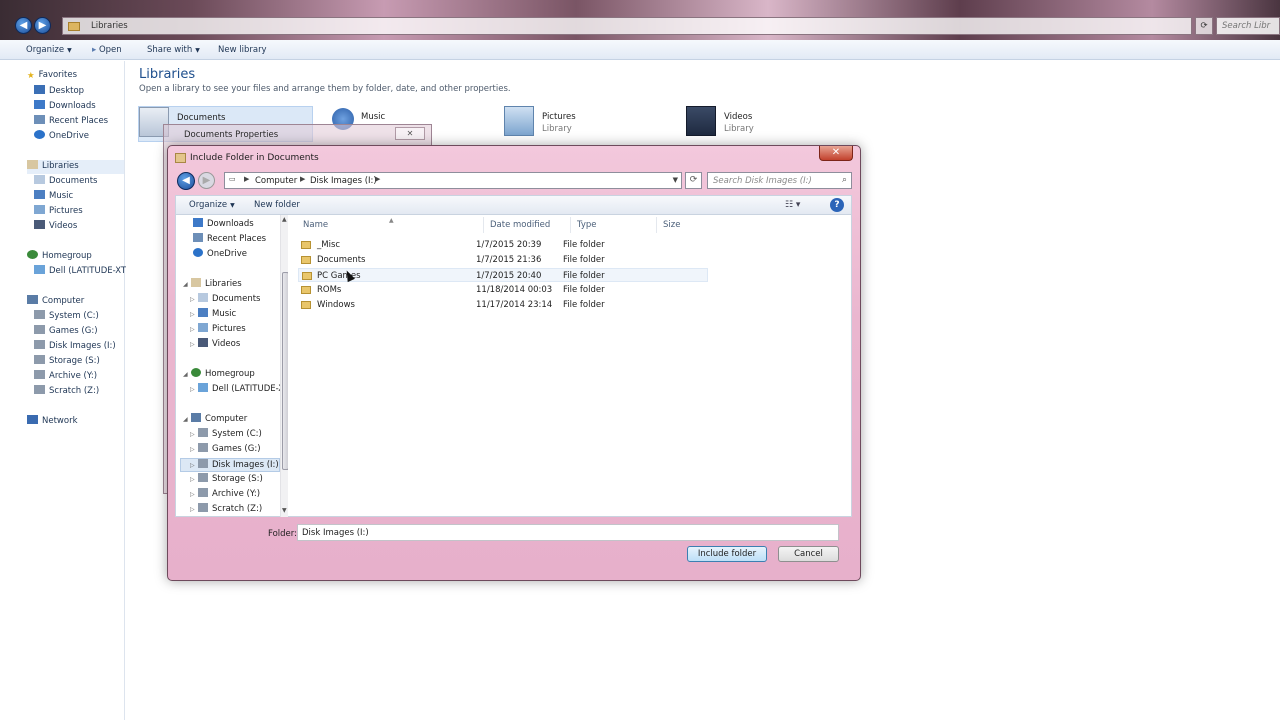  Describe the element at coordinates (675, 180) in the screenshot. I see `chevron-down-icon: ▼` at that location.